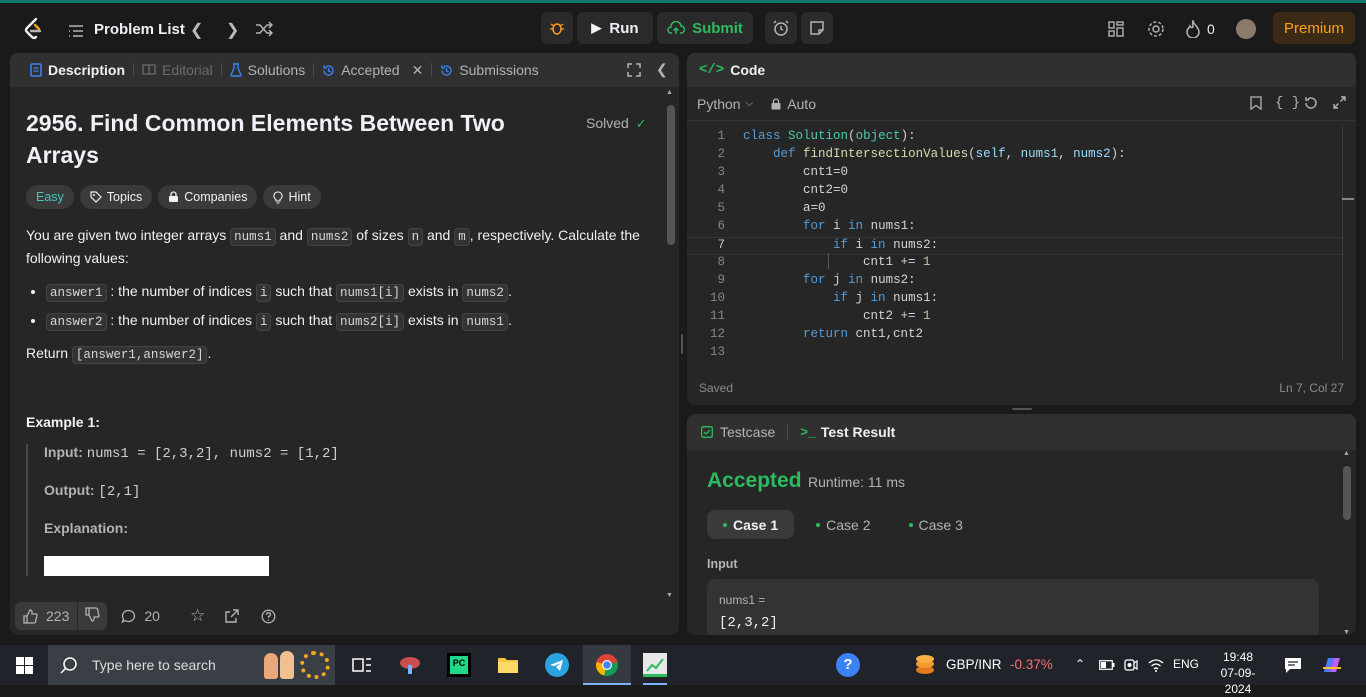  What do you see at coordinates (925, 665) in the screenshot?
I see `currency-coins-icon` at bounding box center [925, 665].